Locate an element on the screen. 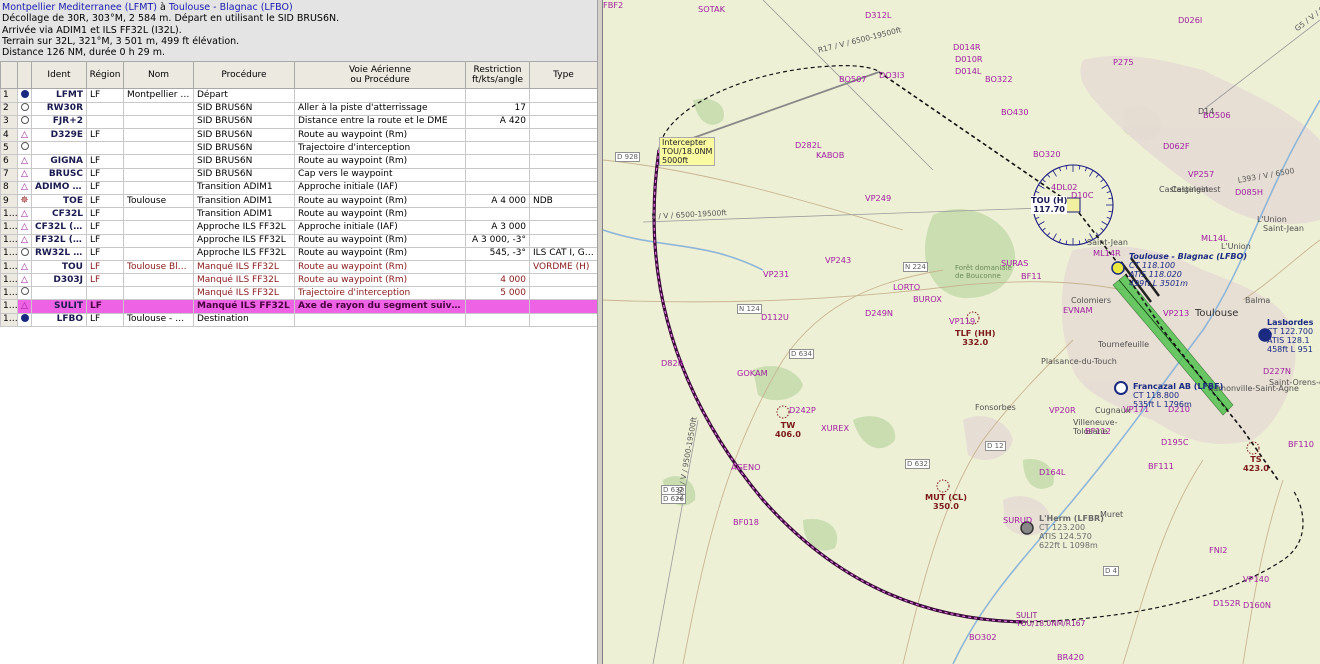  map-waypoint-vp140: VP140 is located at coordinates (1256, 579).